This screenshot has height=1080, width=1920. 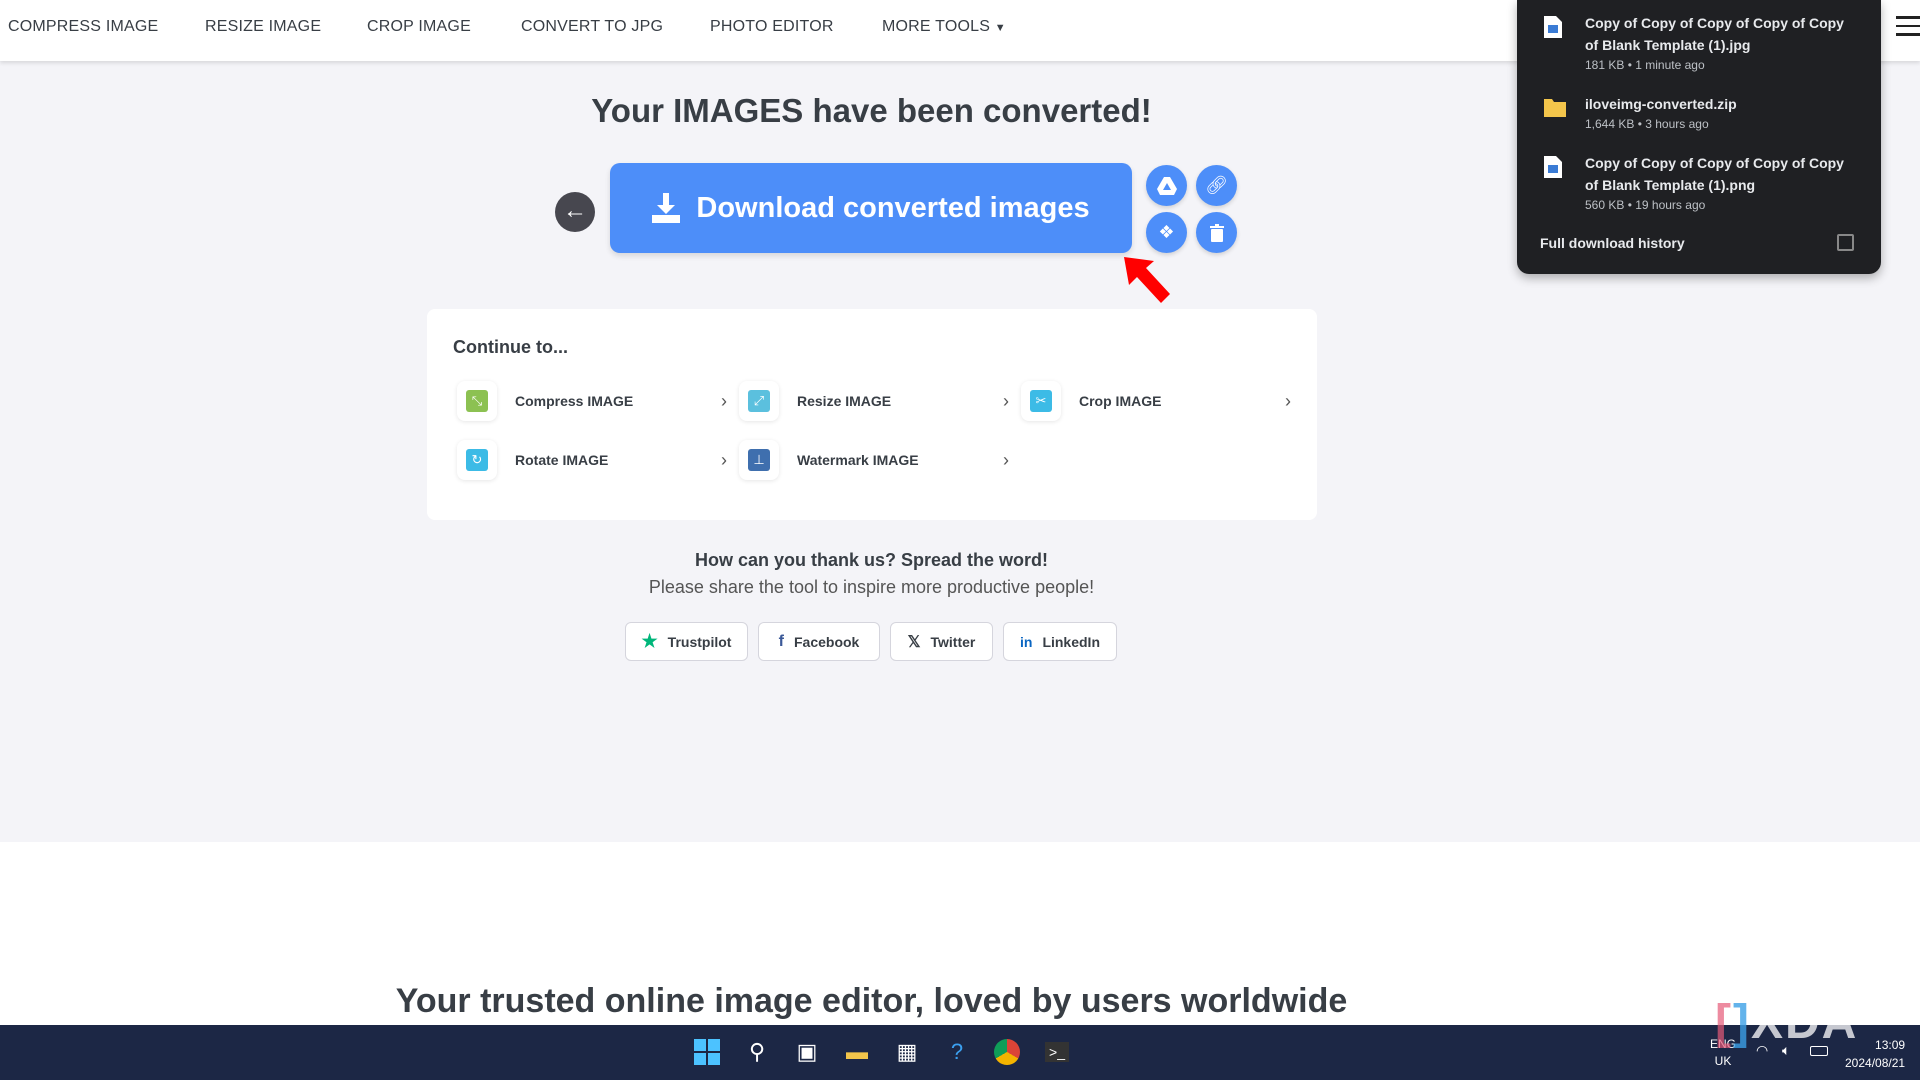 I want to click on download-converted-button: Download converted images, so click(x=871, y=208).